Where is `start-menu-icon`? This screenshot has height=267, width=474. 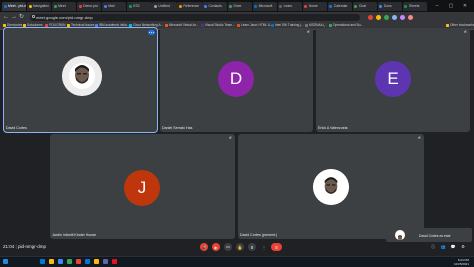
start-menu-icon is located at coordinates (5, 261).